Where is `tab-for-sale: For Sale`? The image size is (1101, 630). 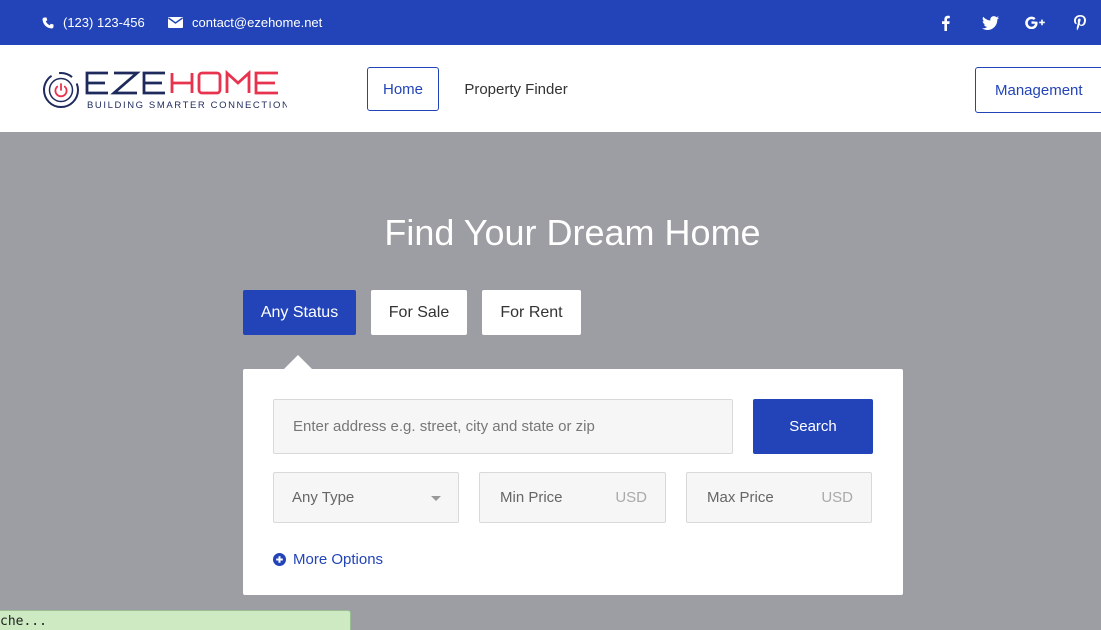 tab-for-sale: For Sale is located at coordinates (419, 312).